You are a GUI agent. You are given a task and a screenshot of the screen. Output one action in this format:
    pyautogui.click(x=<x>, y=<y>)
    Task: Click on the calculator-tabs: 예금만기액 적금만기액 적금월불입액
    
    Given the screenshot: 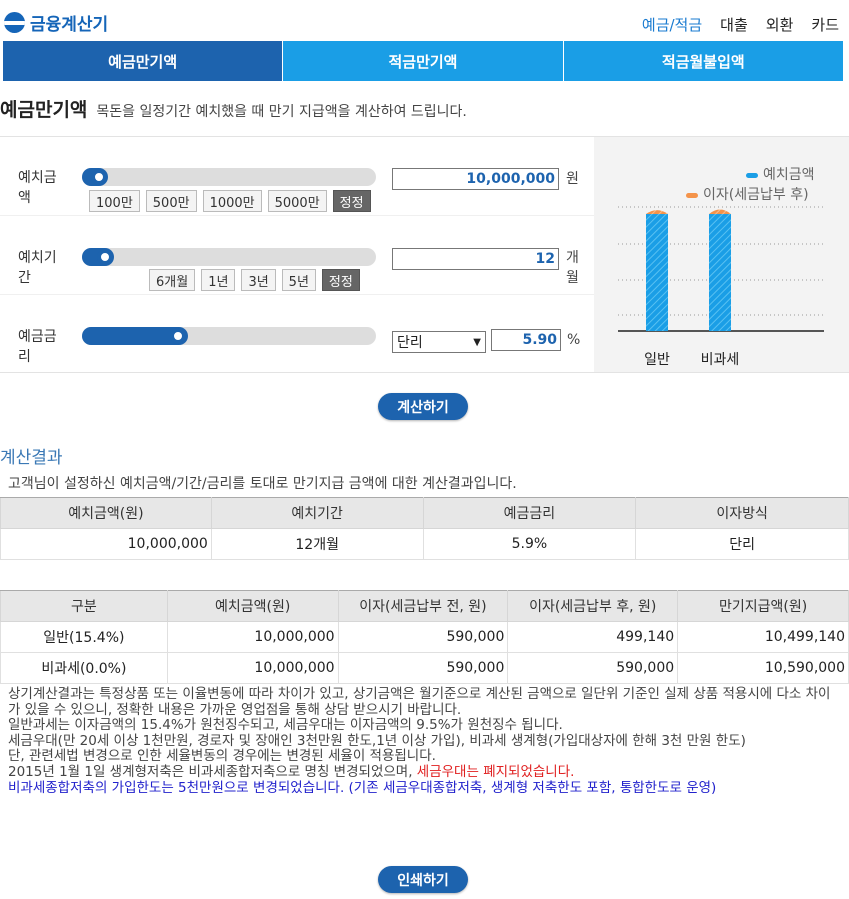 What is the action you would take?
    pyautogui.click(x=423, y=61)
    